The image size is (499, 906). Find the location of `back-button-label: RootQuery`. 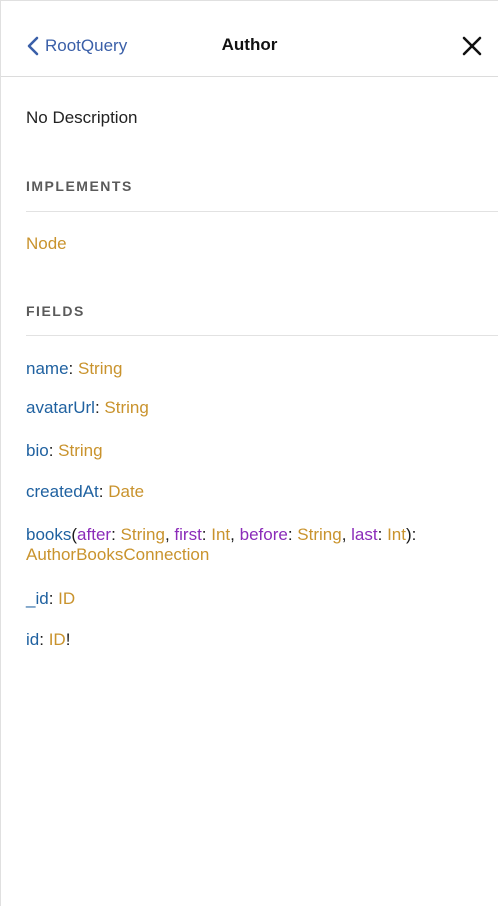

back-button-label: RootQuery is located at coordinates (86, 45).